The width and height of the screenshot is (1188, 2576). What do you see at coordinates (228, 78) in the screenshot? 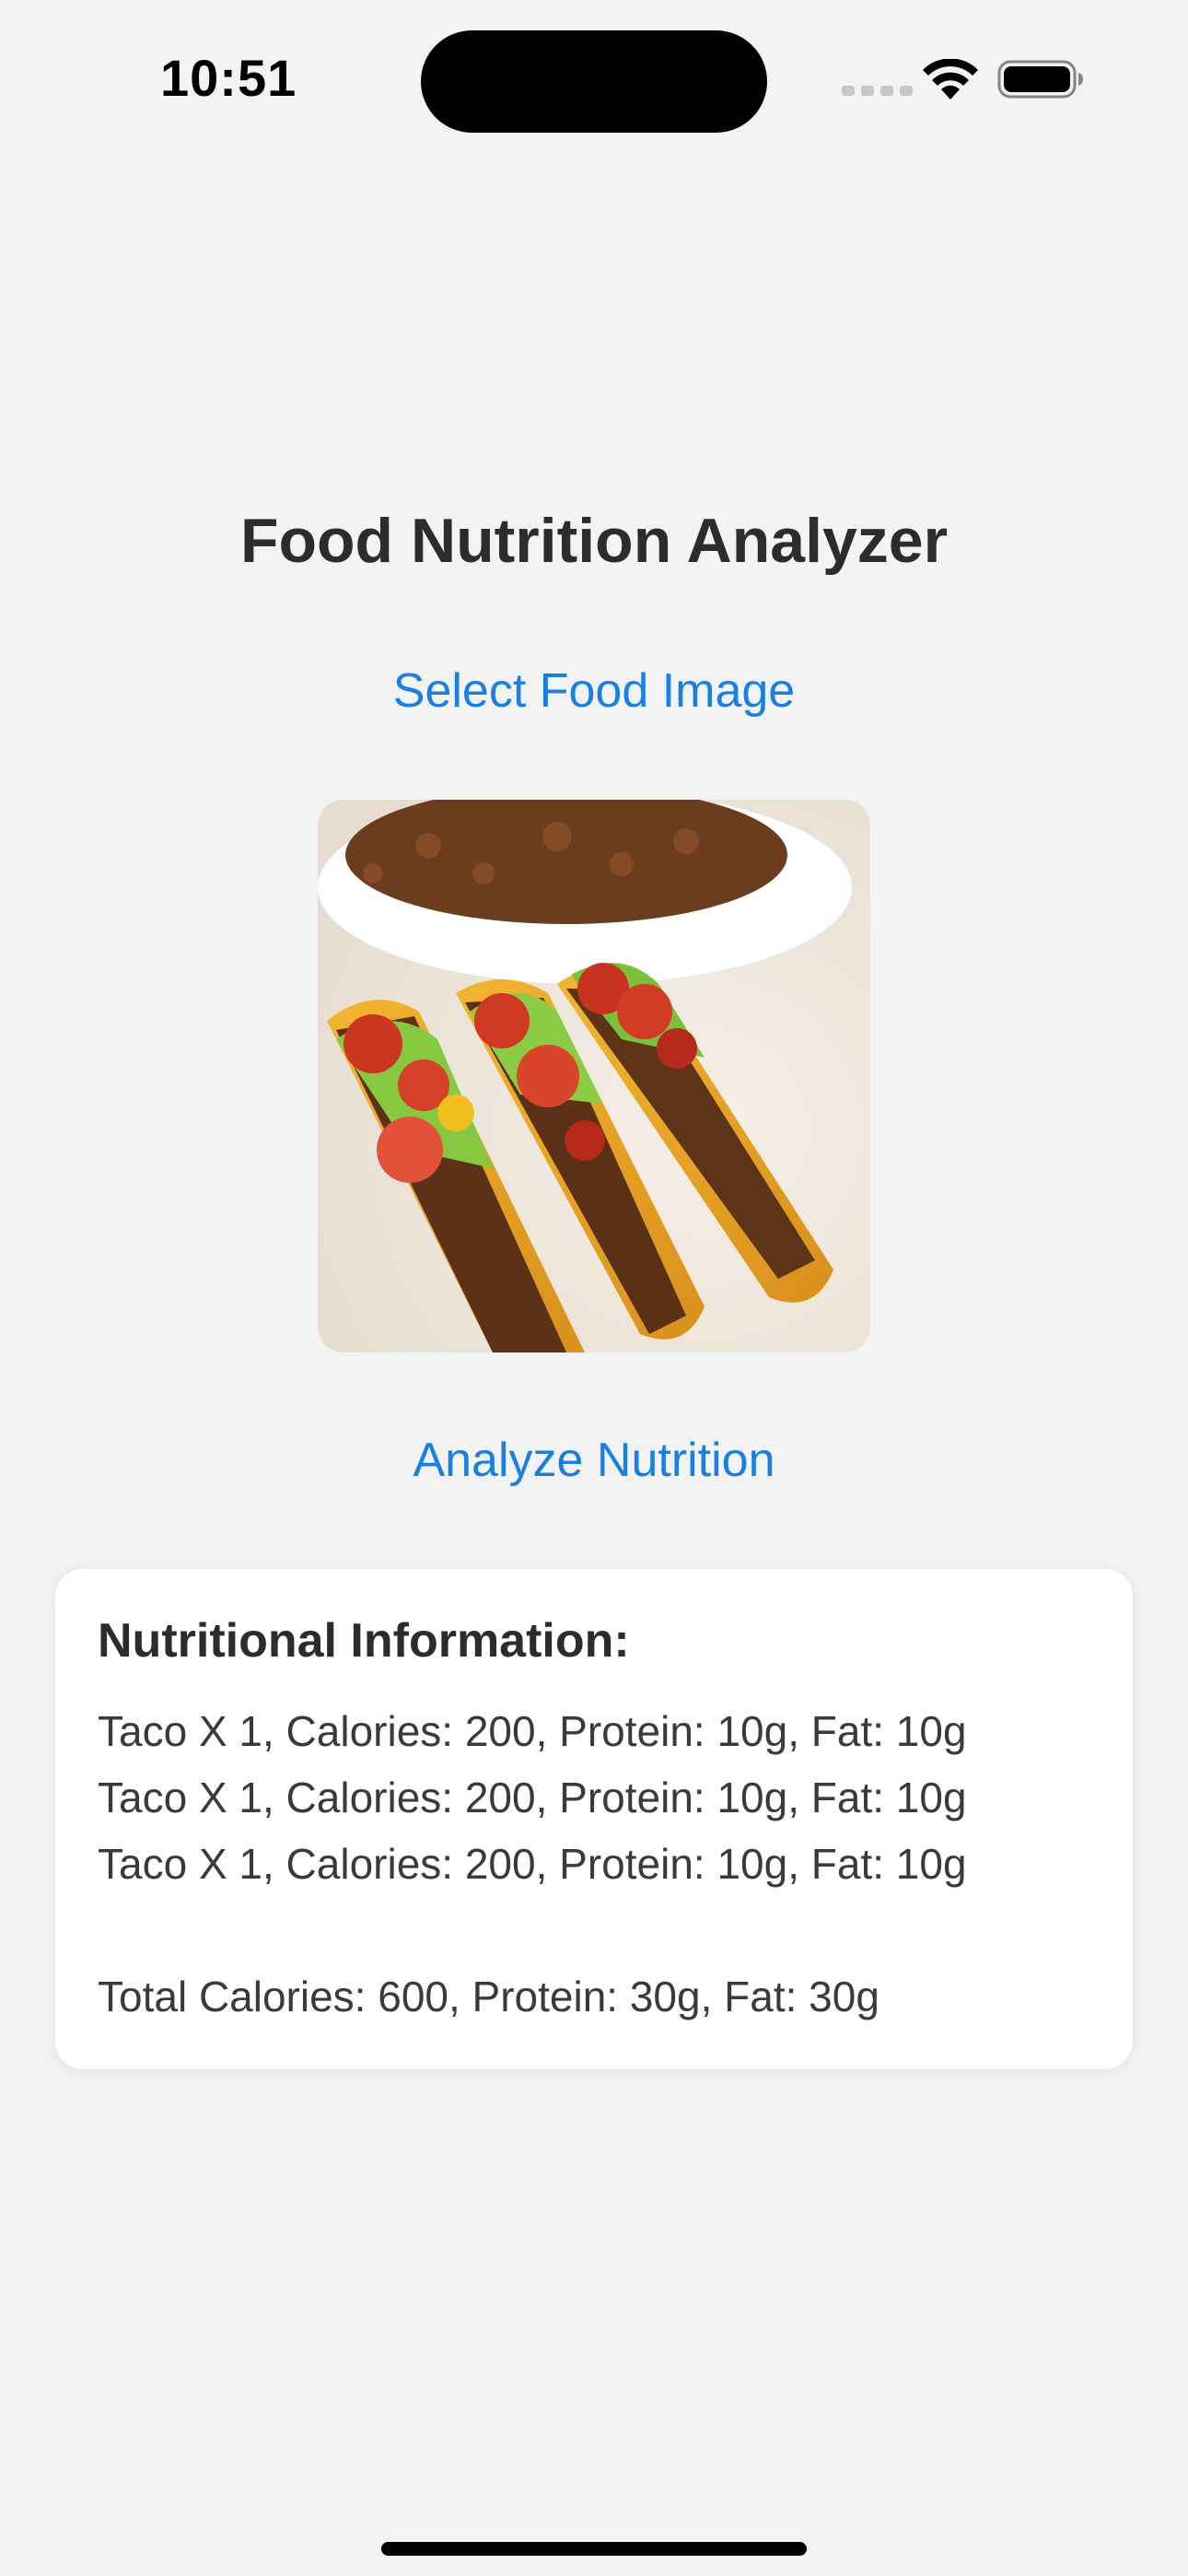
I see `status-time: 10:51` at bounding box center [228, 78].